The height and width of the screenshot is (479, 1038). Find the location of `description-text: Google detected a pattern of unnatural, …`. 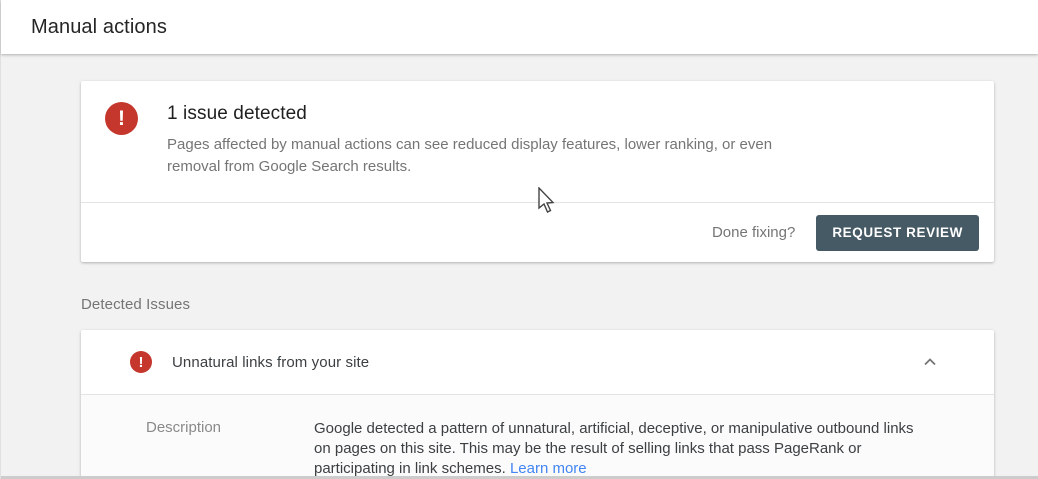

description-text: Google detected a pattern of unnatural, … is located at coordinates (614, 449).